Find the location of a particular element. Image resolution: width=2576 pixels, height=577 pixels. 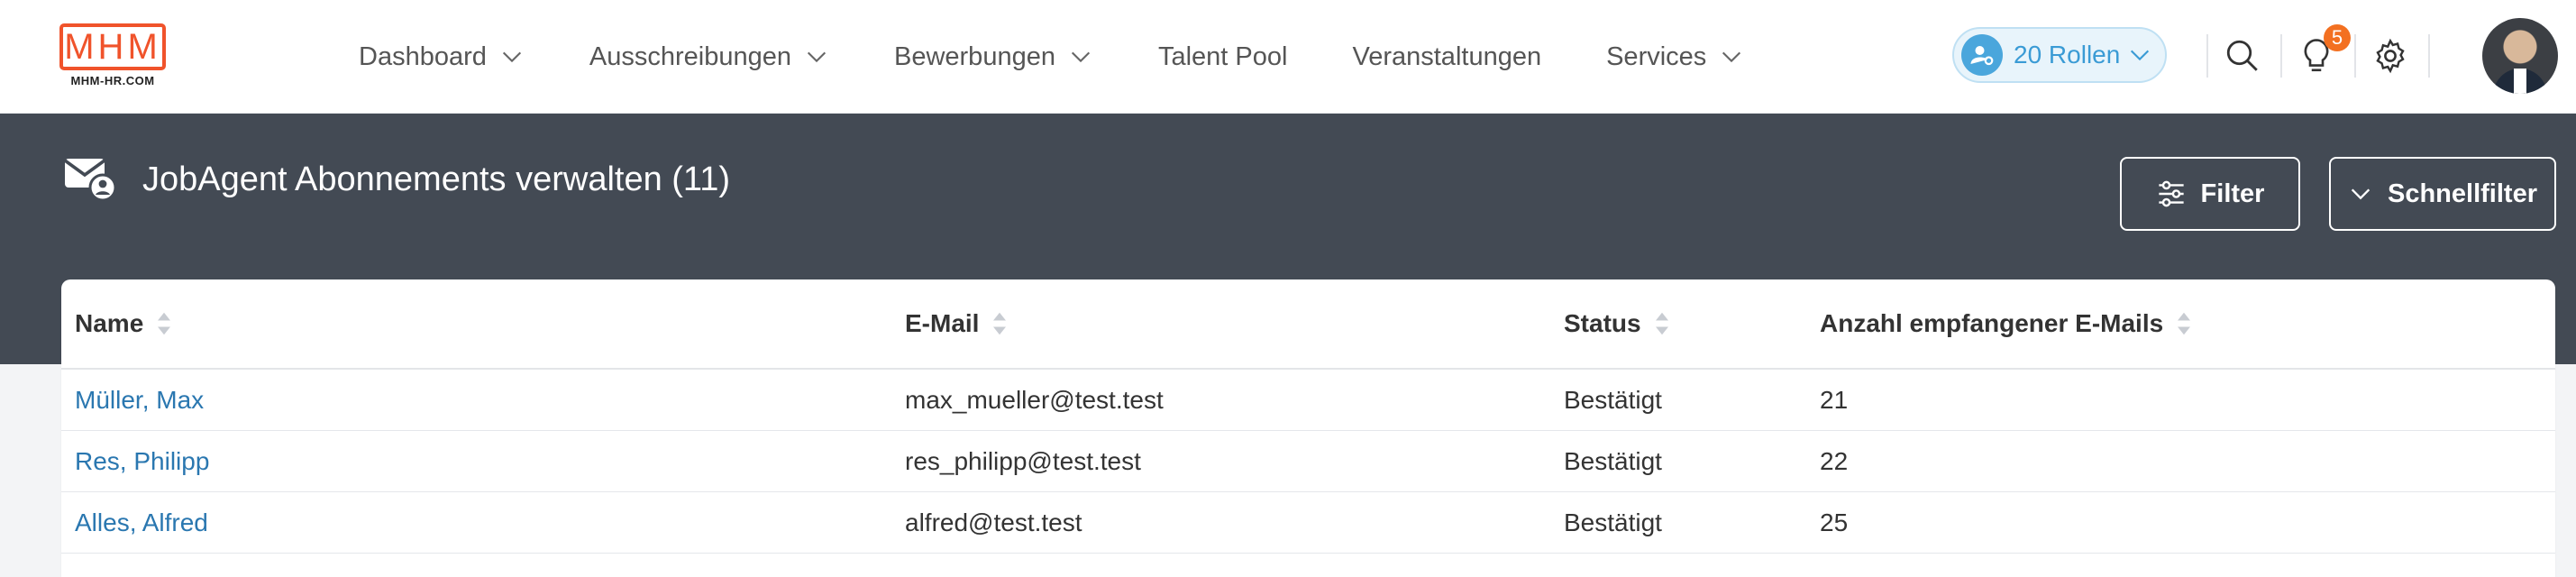

notification-badge: 5 is located at coordinates (2337, 37).